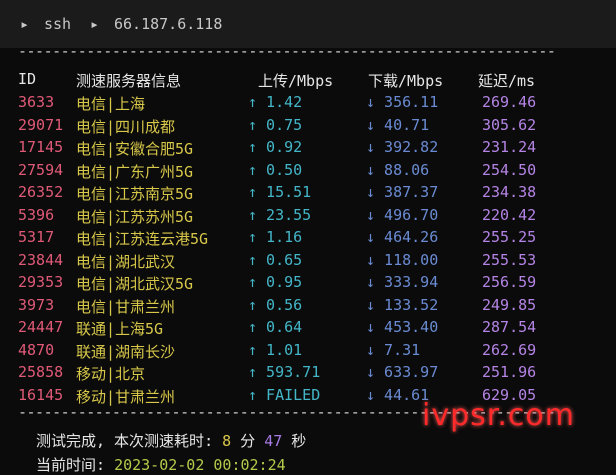 The image size is (616, 475). I want to click on table-row: 27594 电信|广东广州5G ↑ 0.50 ↓ 88.06 254.50, so click(308, 172).